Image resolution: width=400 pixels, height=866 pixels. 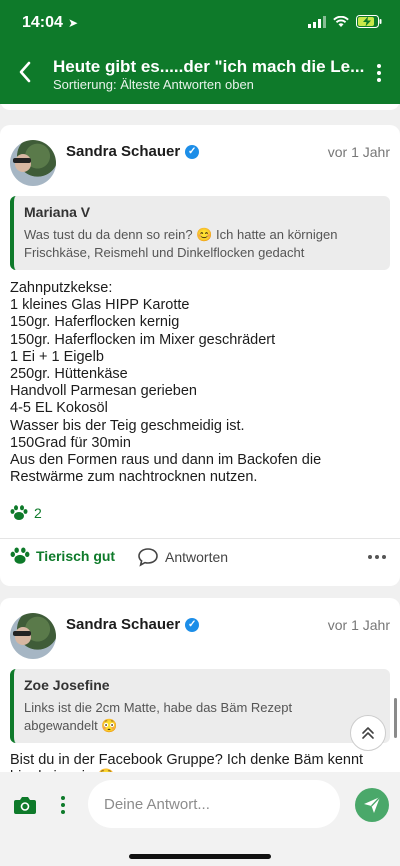 I want to click on scroll-to-top-button, so click(x=368, y=733).